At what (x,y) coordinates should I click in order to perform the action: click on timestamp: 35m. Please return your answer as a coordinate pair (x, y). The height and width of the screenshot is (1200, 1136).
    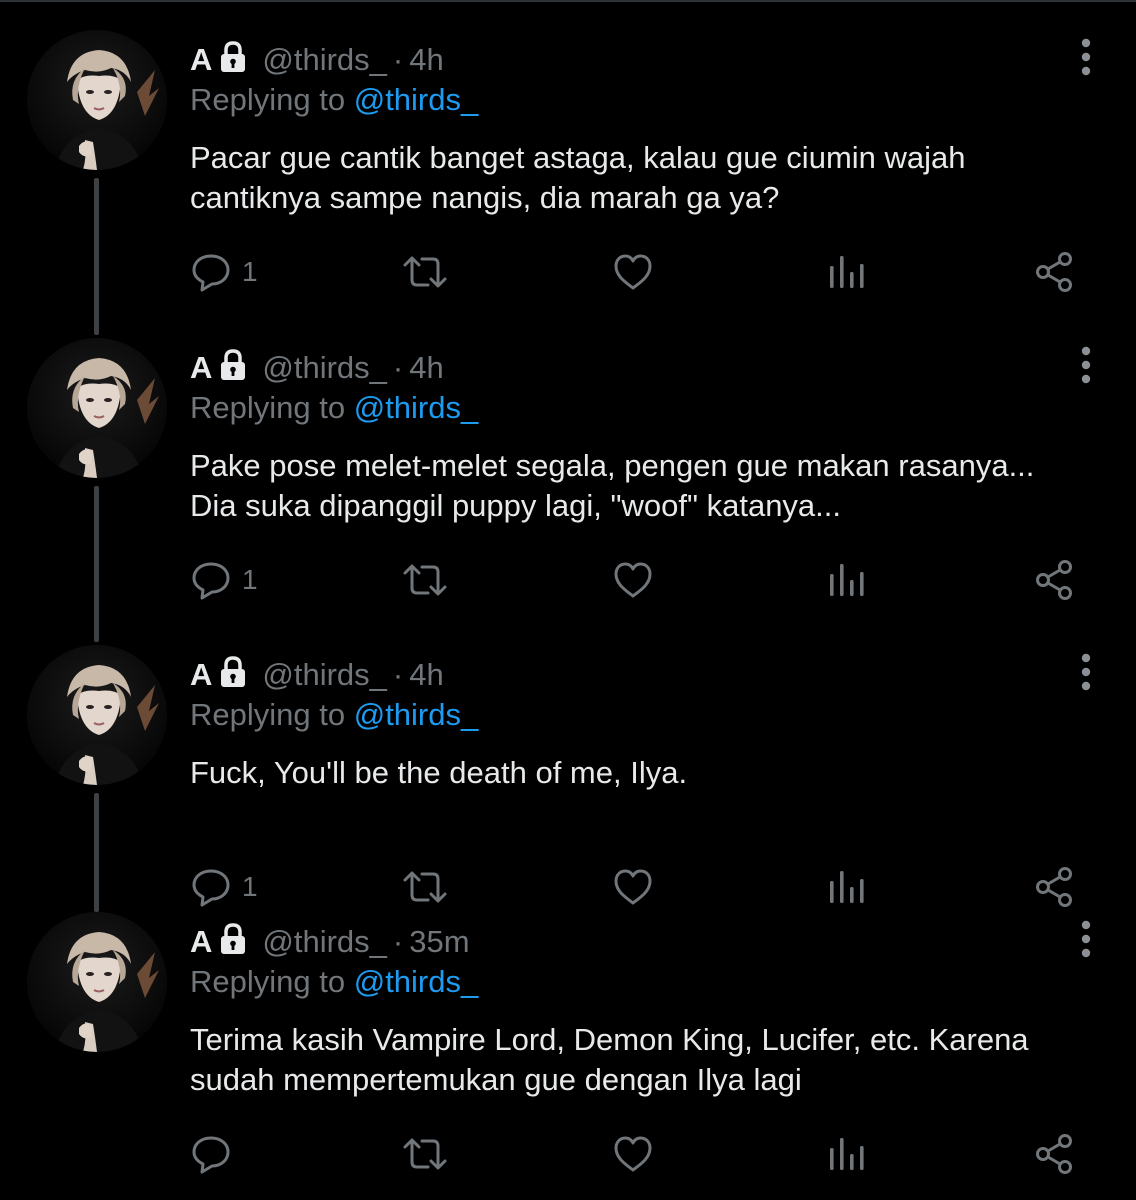
    Looking at the image, I should click on (439, 942).